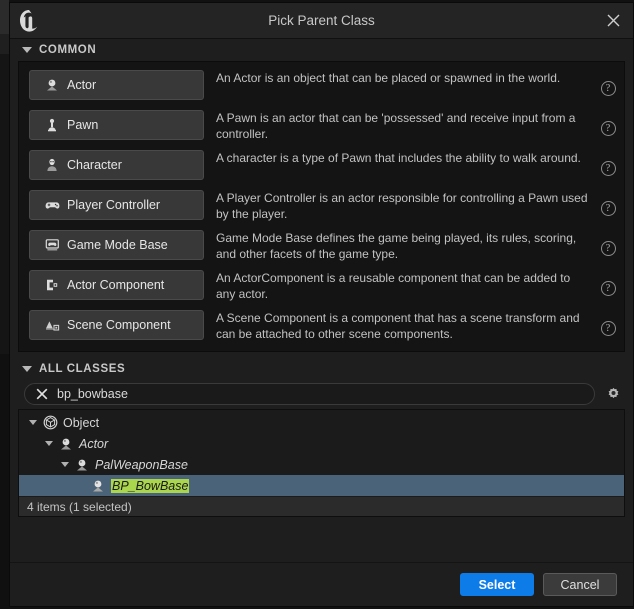 The image size is (634, 609). Describe the element at coordinates (52, 165) in the screenshot. I see `character-icon` at that location.